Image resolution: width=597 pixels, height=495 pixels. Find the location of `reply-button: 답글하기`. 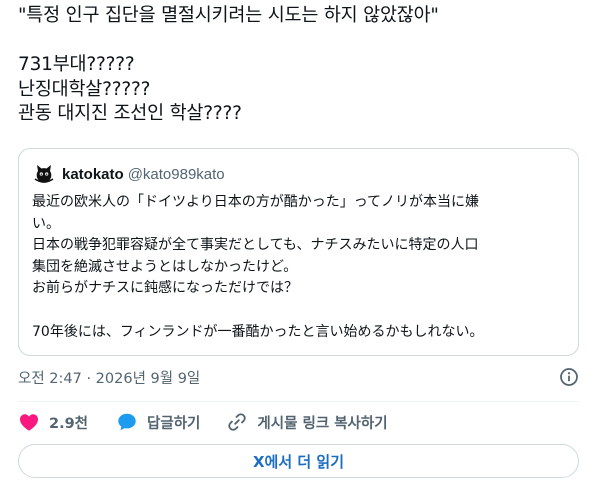

reply-button: 답글하기 is located at coordinates (158, 422).